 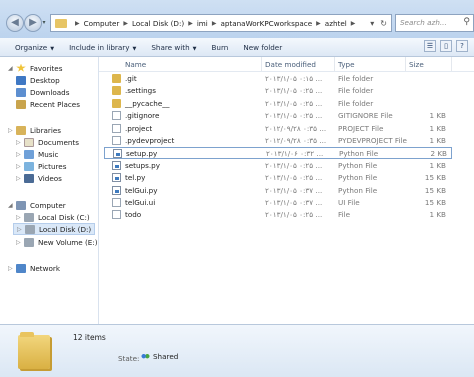 What do you see at coordinates (21, 92) in the screenshot?
I see `downloads-icon` at bounding box center [21, 92].